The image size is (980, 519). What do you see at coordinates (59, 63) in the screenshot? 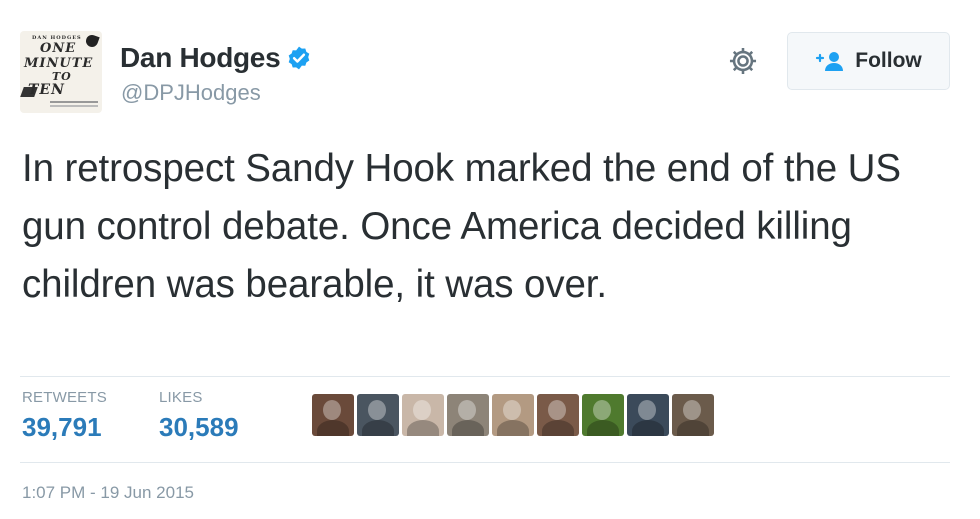
I see `avatar-title-line: MINUTE` at bounding box center [59, 63].